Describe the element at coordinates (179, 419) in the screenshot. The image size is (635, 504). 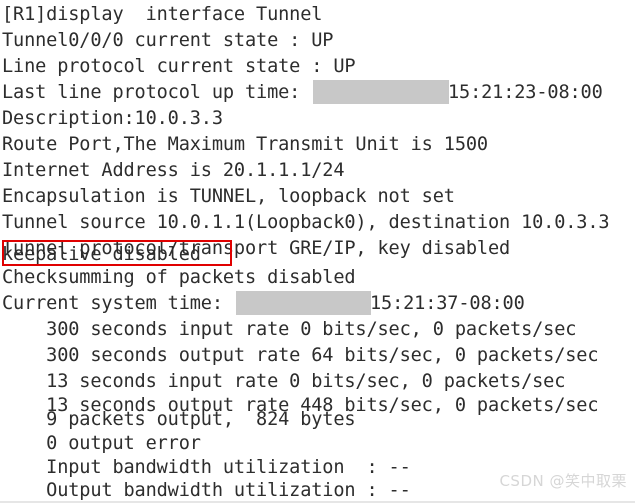
I see `terminal-line-packets-output: 9 packets output, 824 bytes` at that location.